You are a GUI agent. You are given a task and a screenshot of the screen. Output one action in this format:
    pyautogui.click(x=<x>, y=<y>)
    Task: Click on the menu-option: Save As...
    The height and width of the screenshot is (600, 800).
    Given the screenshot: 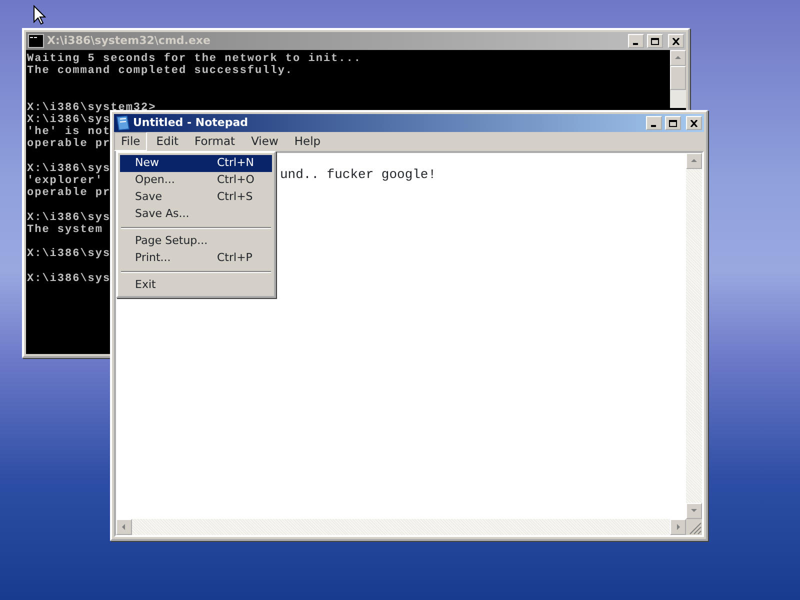 What is the action you would take?
    pyautogui.click(x=196, y=214)
    